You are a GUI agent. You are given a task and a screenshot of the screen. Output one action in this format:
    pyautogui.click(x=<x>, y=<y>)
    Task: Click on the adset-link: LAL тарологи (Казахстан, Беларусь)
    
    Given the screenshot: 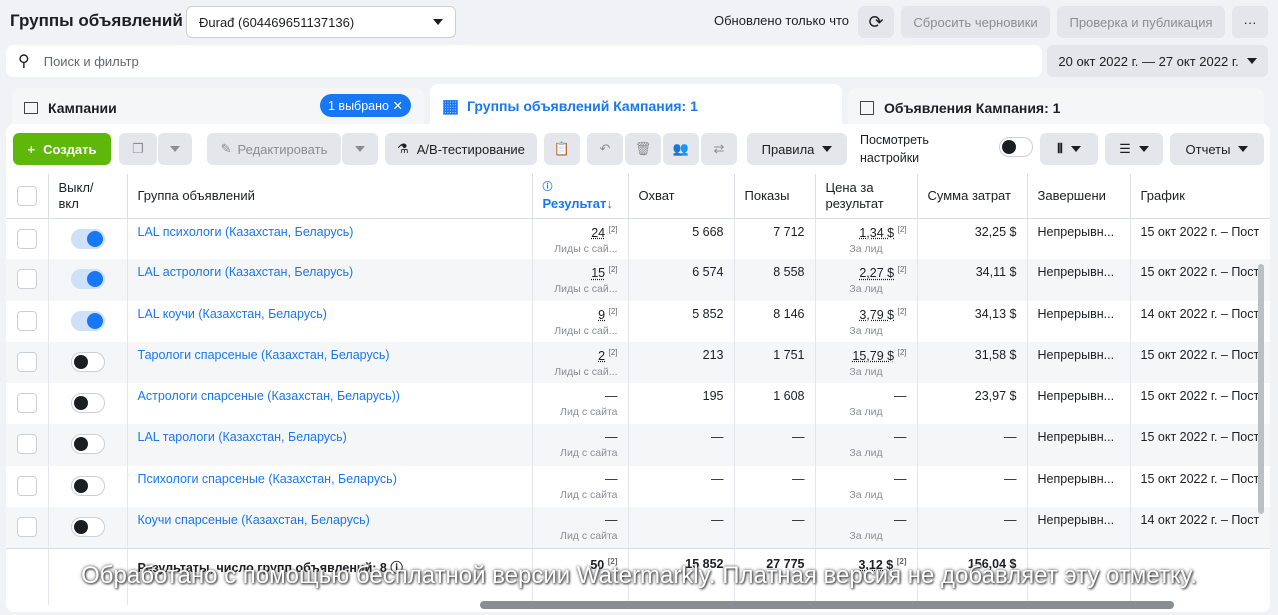 What is the action you would take?
    pyautogui.click(x=242, y=437)
    